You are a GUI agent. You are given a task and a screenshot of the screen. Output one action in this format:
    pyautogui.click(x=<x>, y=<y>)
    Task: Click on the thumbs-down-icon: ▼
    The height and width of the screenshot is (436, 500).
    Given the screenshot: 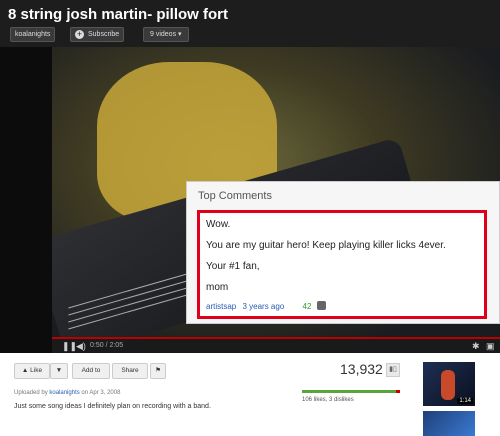 What is the action you would take?
    pyautogui.click(x=59, y=370)
    